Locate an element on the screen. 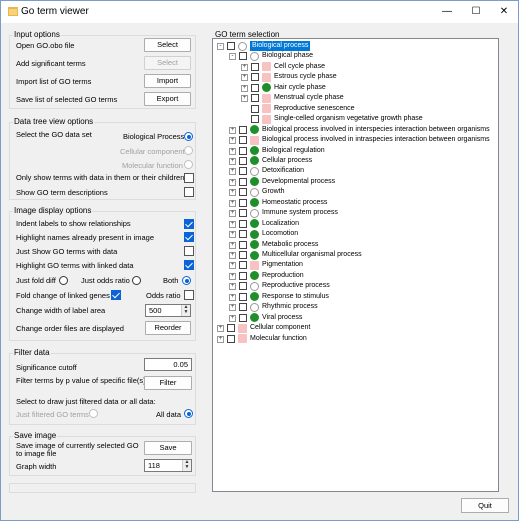  tree-node-label: Growth is located at coordinates (273, 192).